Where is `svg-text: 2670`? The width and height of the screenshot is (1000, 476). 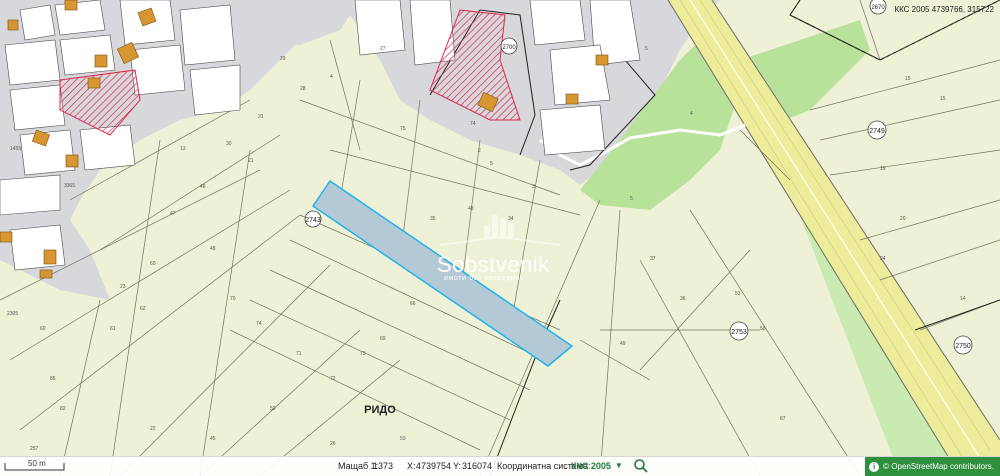 svg-text: 2670 is located at coordinates (878, 8).